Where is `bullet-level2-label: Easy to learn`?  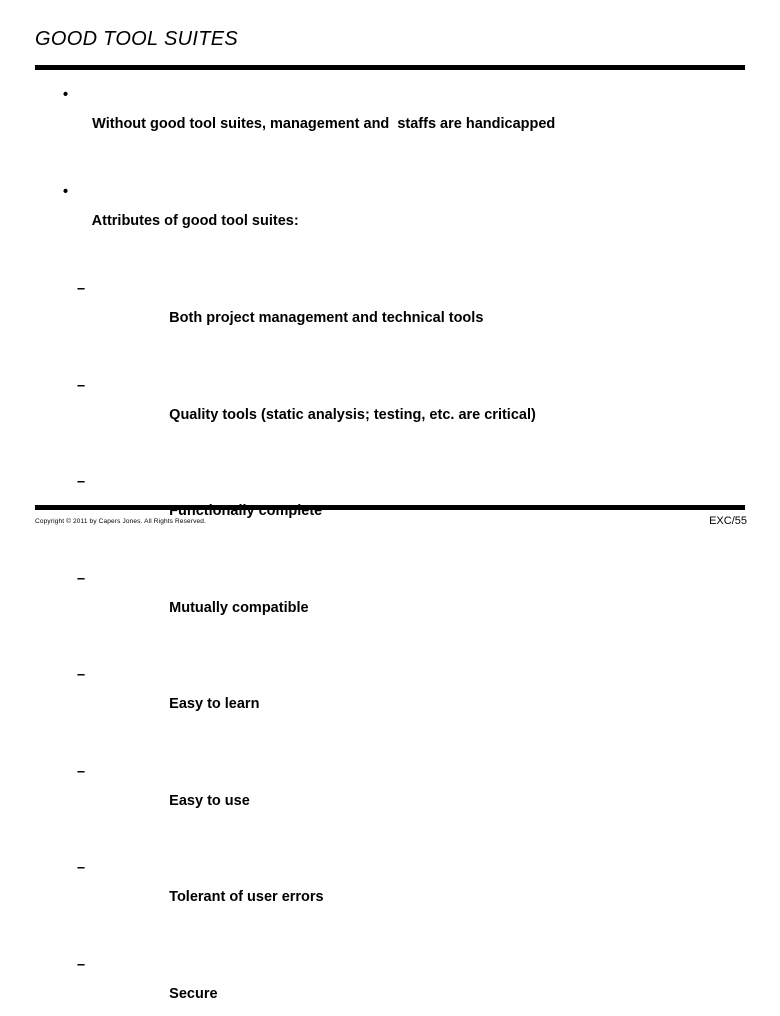 bullet-level2-label: Easy to learn is located at coordinates (214, 704).